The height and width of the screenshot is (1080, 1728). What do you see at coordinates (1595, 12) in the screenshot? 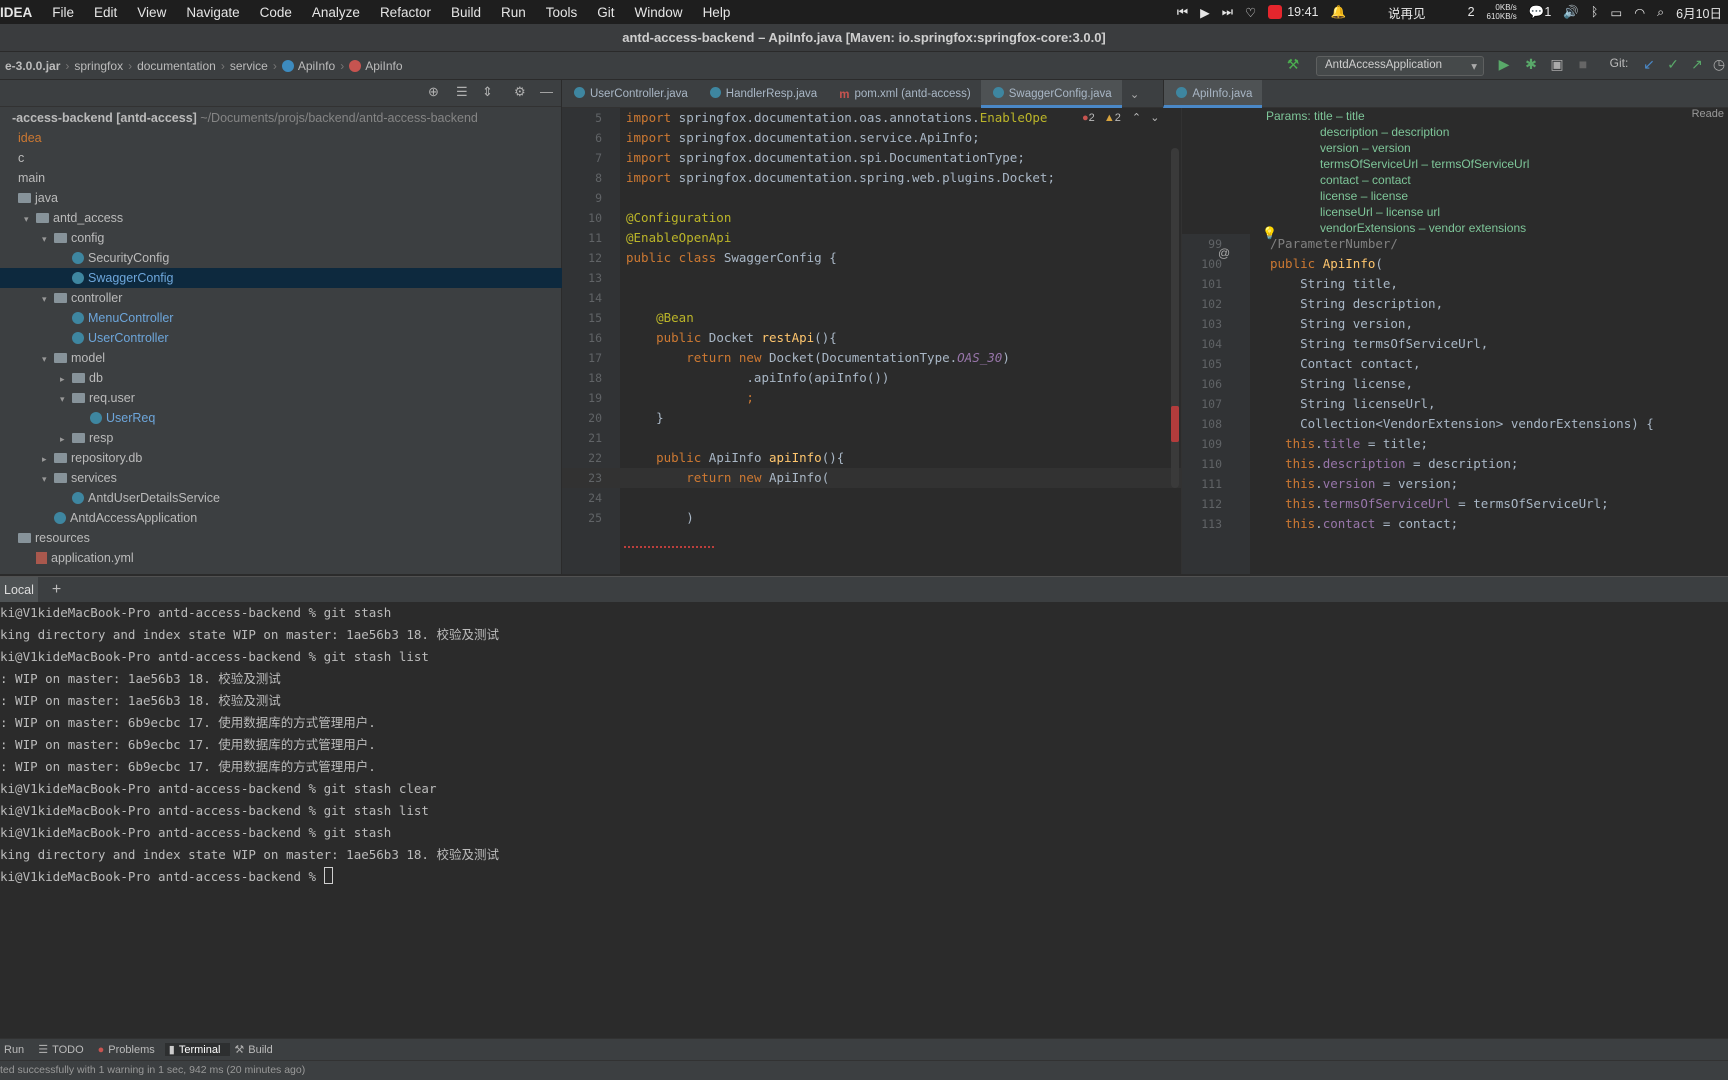
I see `bluetooth-icon: ᛒ` at bounding box center [1595, 12].